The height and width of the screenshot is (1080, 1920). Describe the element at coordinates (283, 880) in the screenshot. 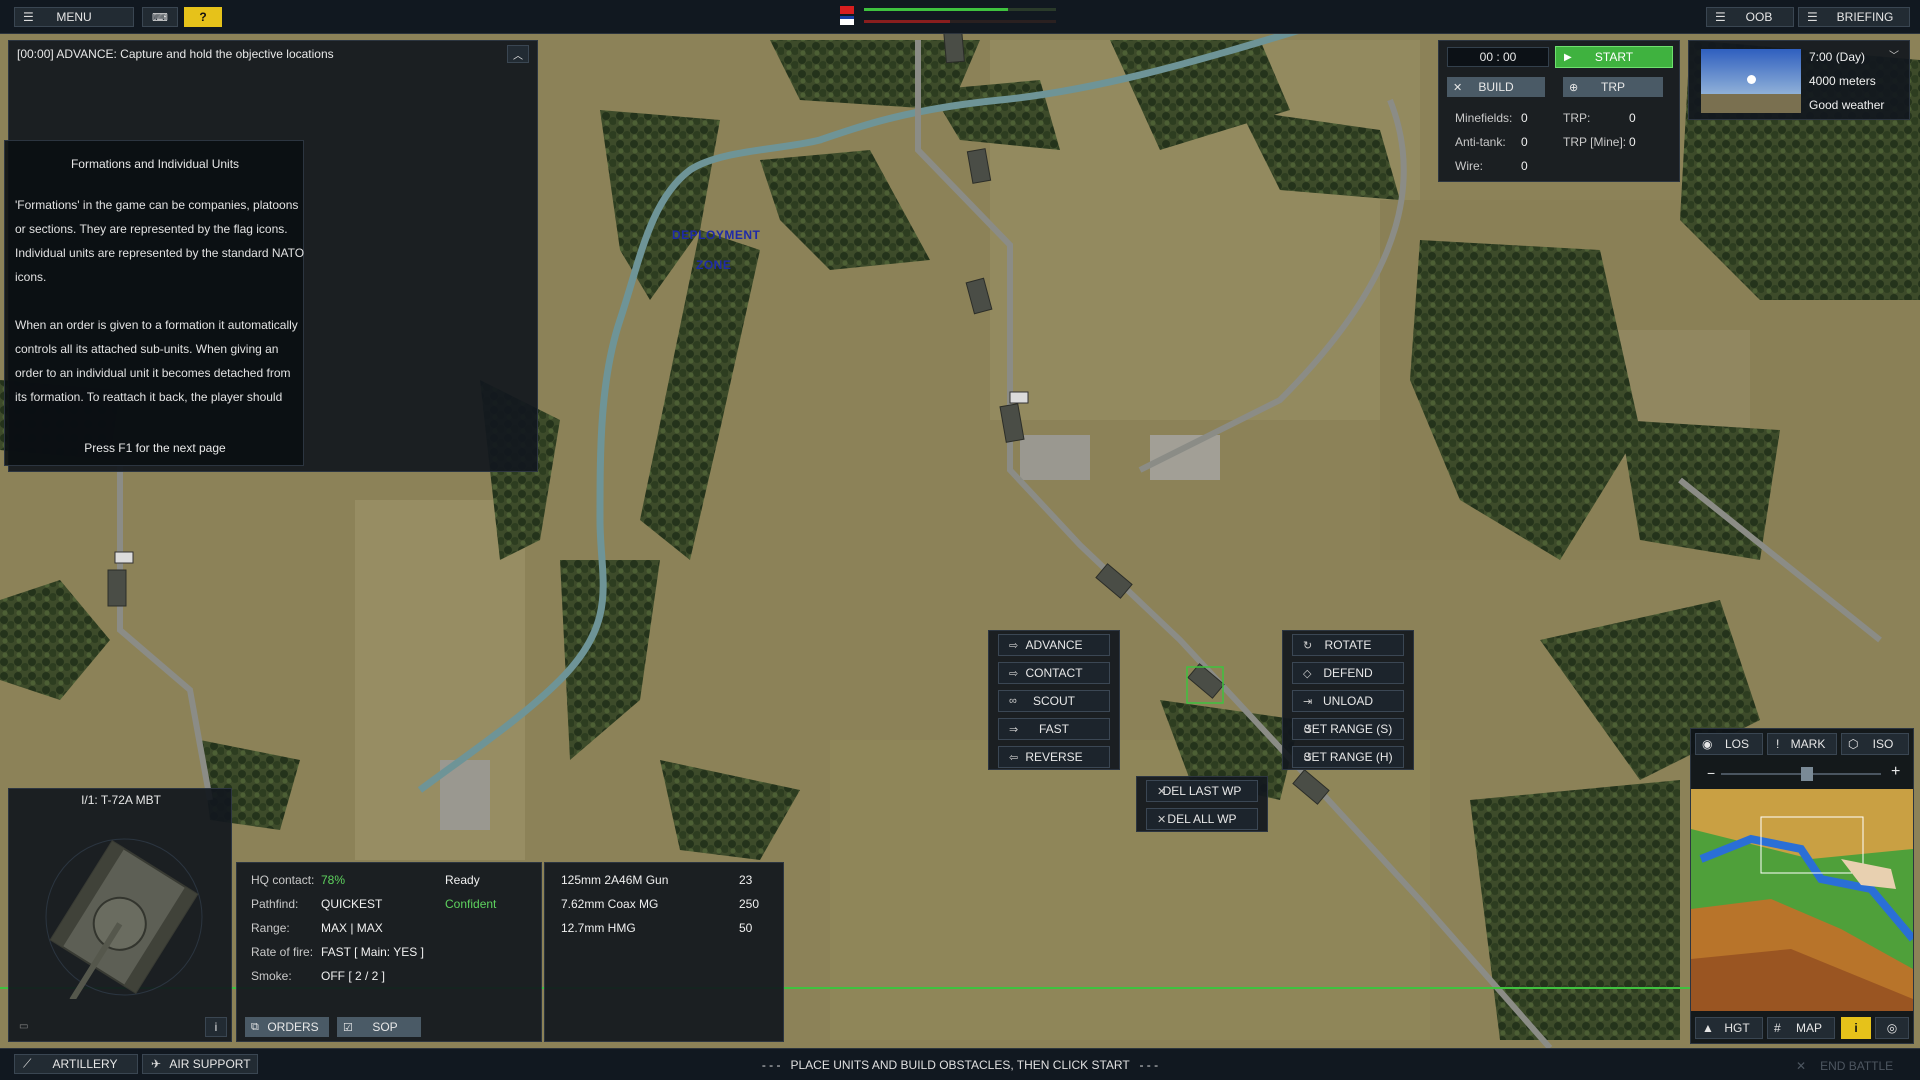

I see `hq-contact-label: HQ contact:` at that location.